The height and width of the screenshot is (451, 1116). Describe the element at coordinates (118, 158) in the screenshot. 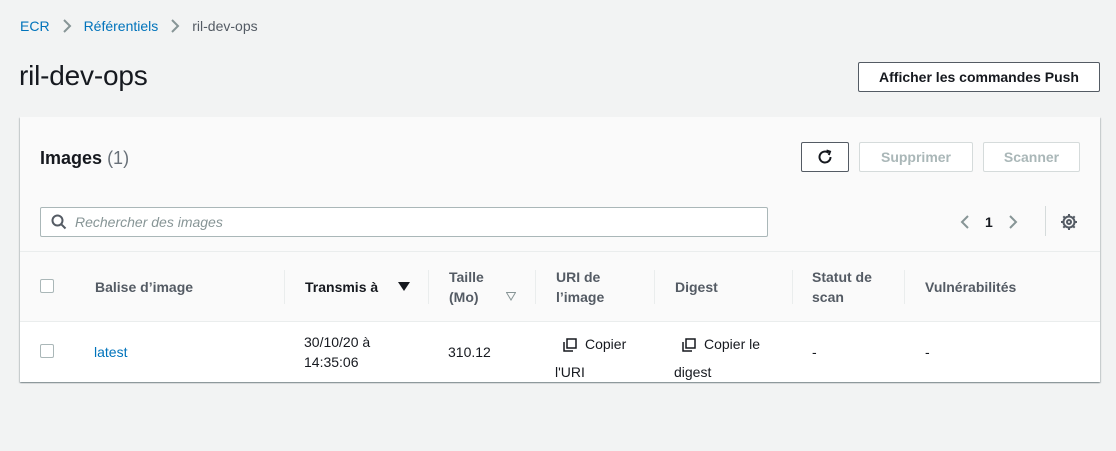

I see `panel-count: (1)` at that location.